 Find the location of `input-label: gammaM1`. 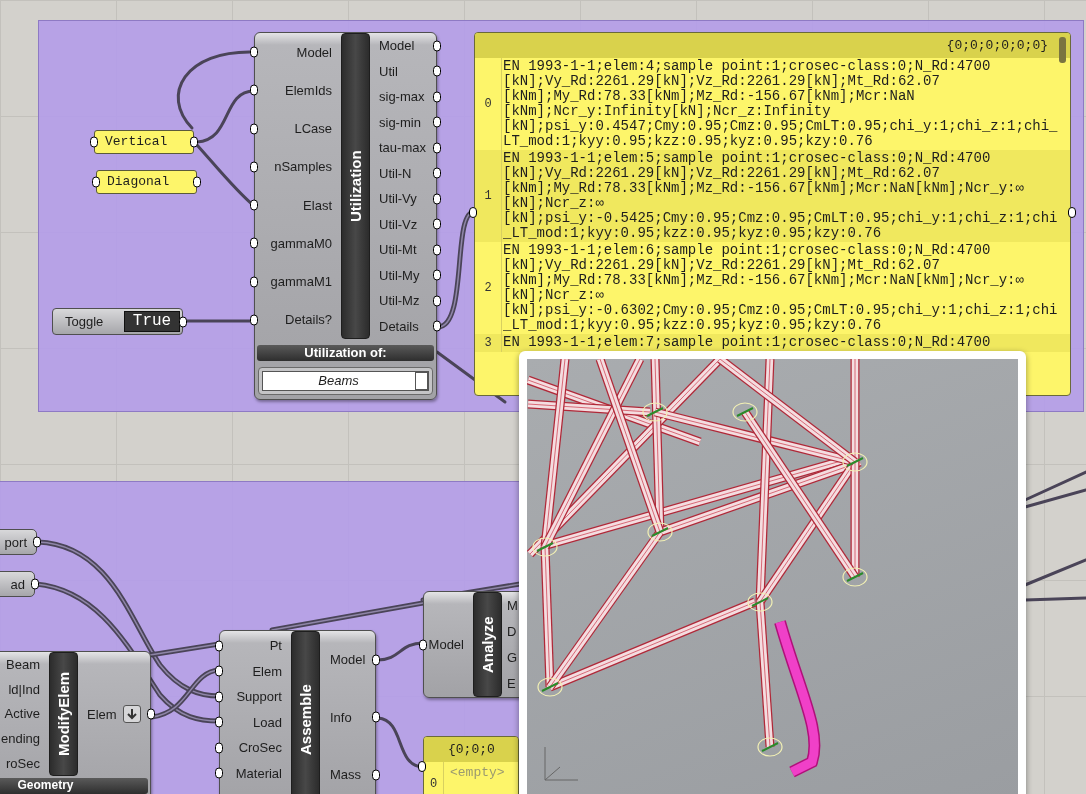

input-label: gammaM1 is located at coordinates (301, 282).